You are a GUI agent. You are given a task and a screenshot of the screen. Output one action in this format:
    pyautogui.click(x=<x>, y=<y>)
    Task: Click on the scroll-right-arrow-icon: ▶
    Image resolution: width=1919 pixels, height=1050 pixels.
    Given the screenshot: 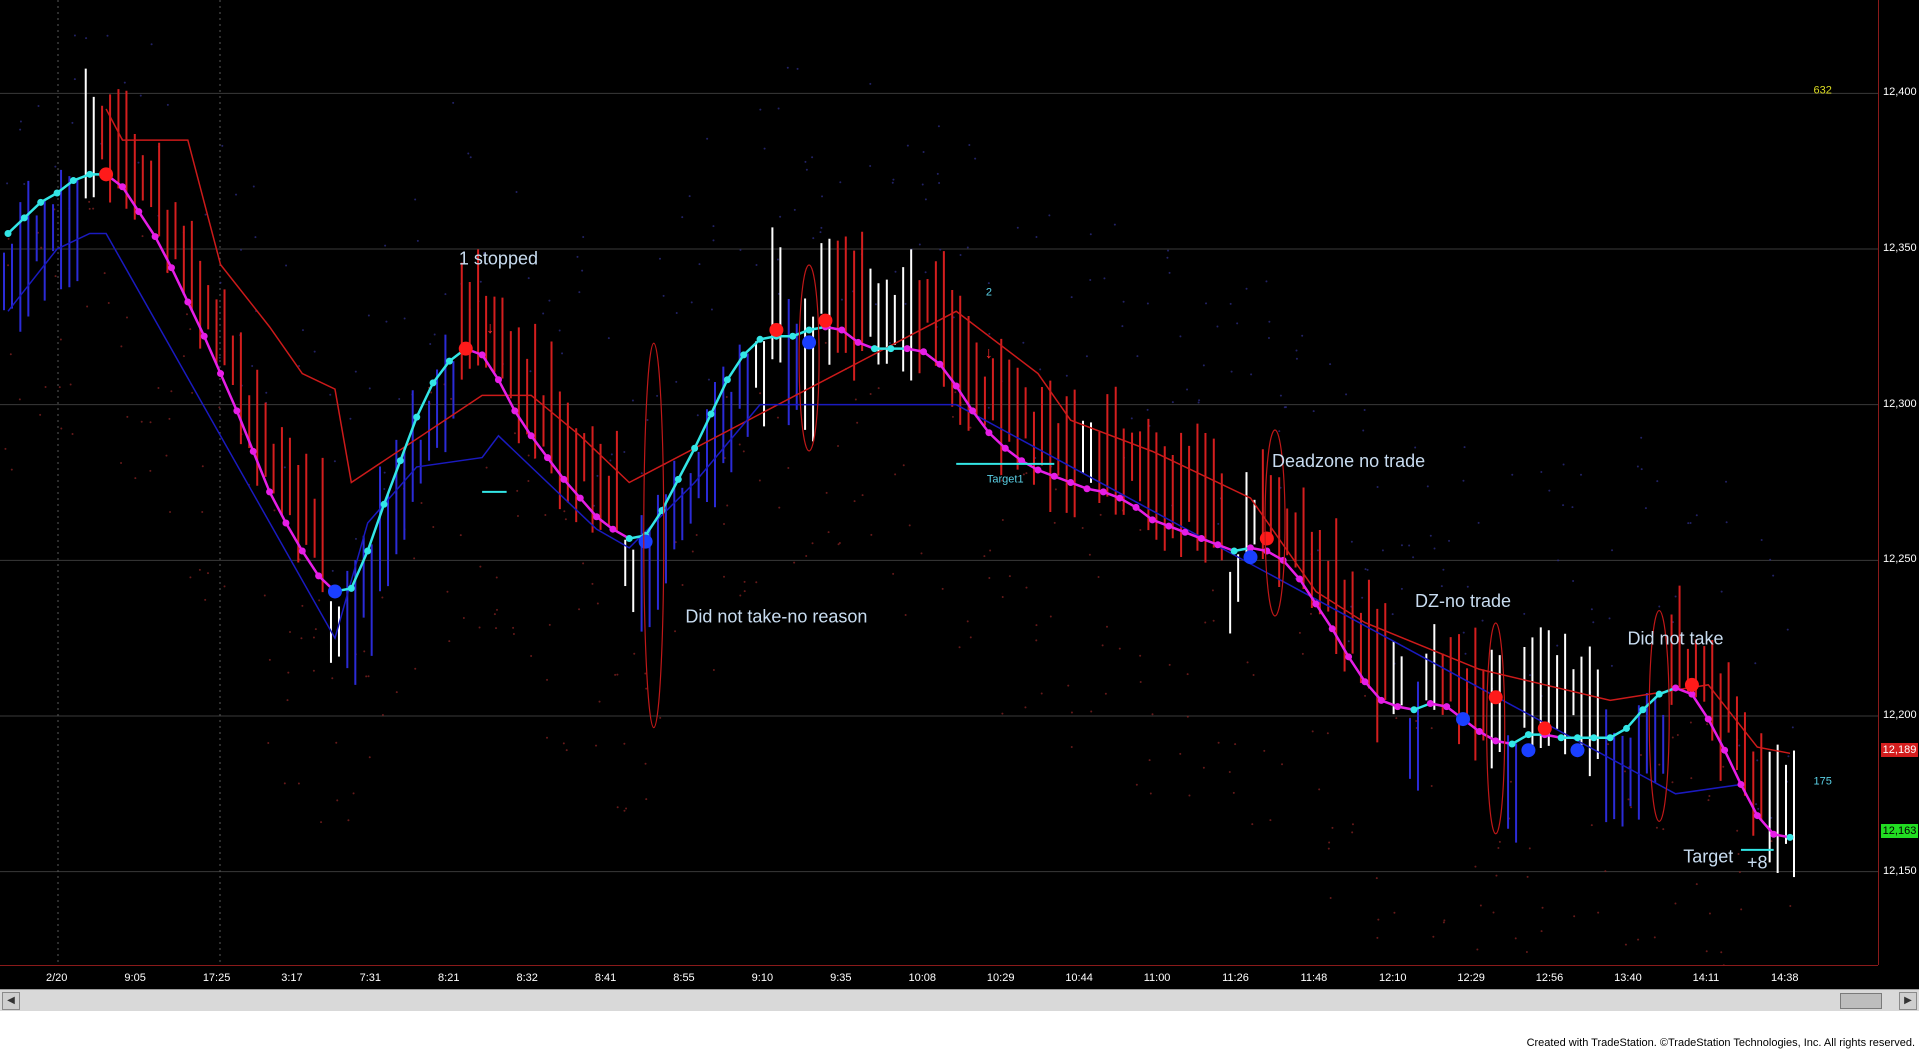 What is the action you would take?
    pyautogui.click(x=1908, y=1001)
    